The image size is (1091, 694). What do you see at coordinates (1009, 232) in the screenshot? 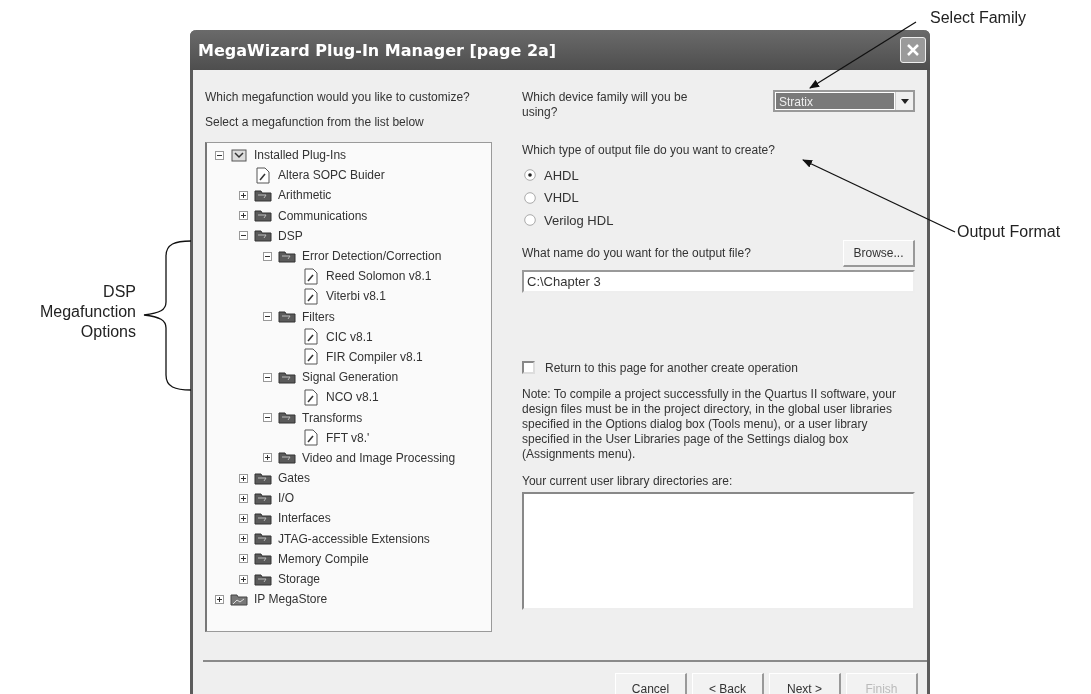
I see `callout-label: Output Format` at bounding box center [1009, 232].